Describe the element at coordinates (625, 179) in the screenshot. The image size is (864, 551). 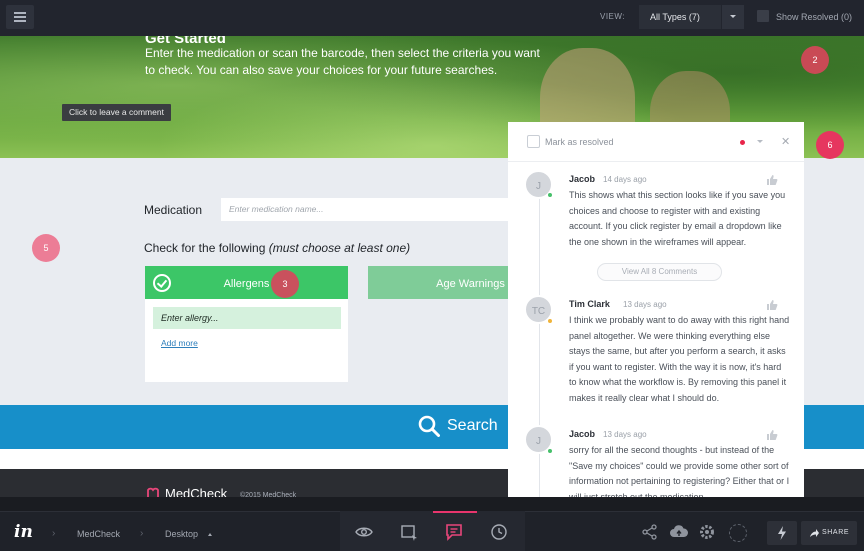
I see `comment-time: 14 days ago` at that location.